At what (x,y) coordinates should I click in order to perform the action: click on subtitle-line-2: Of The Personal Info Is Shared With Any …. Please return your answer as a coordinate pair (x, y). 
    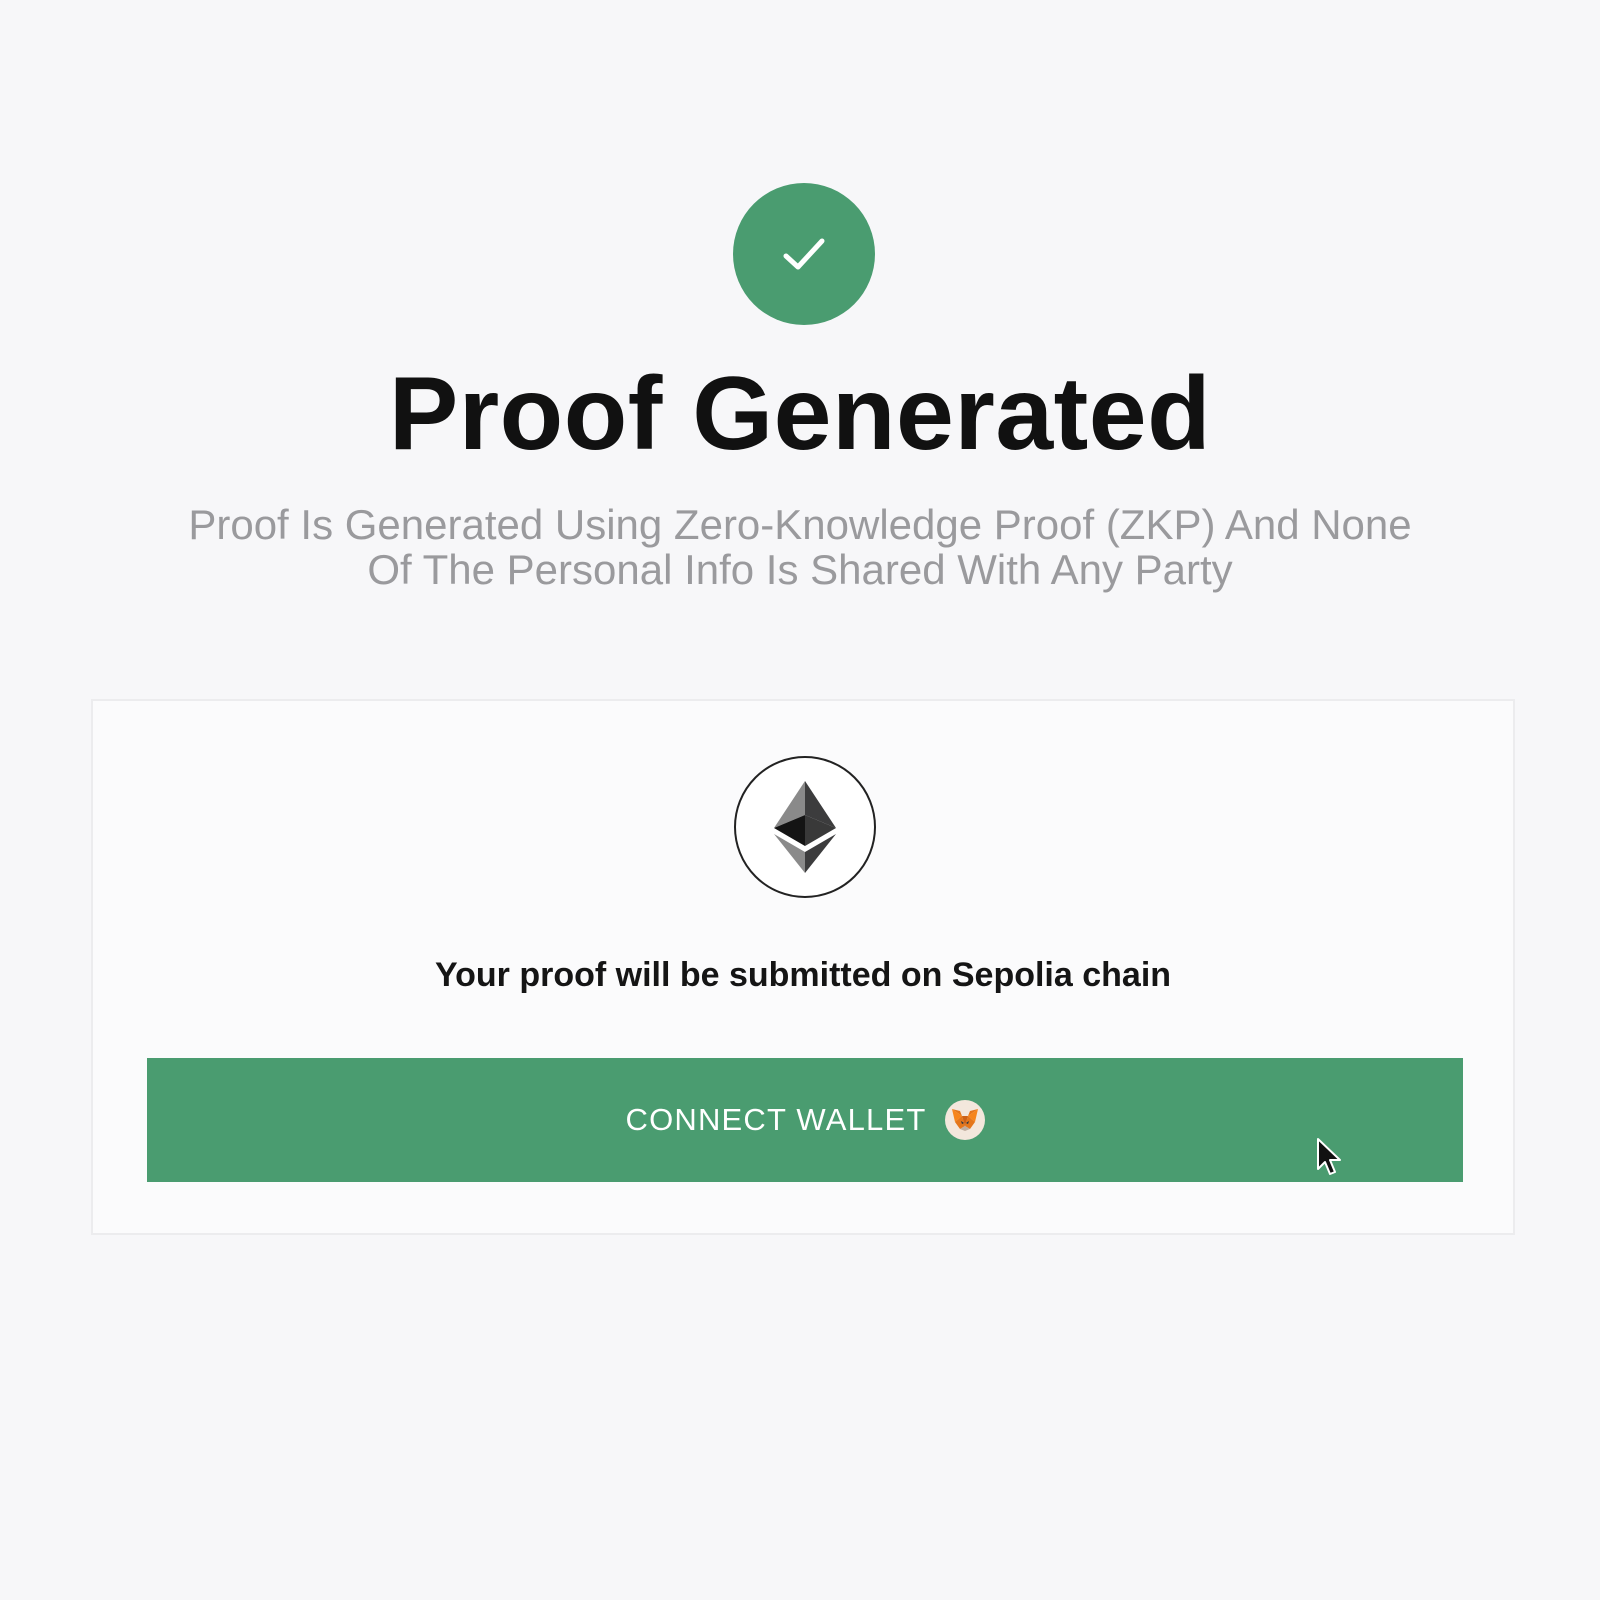
    Looking at the image, I should click on (800, 569).